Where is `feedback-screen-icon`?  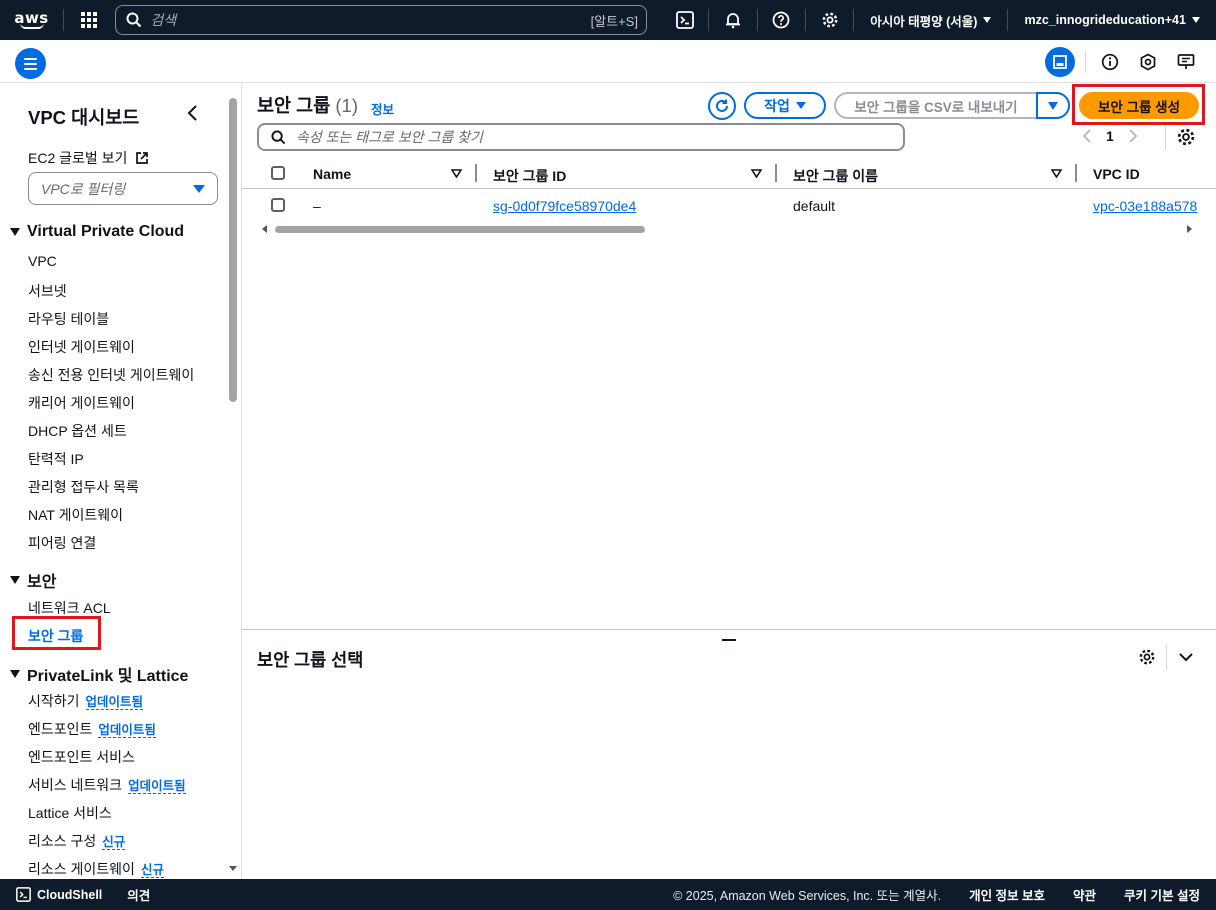
feedback-screen-icon is located at coordinates (1186, 62).